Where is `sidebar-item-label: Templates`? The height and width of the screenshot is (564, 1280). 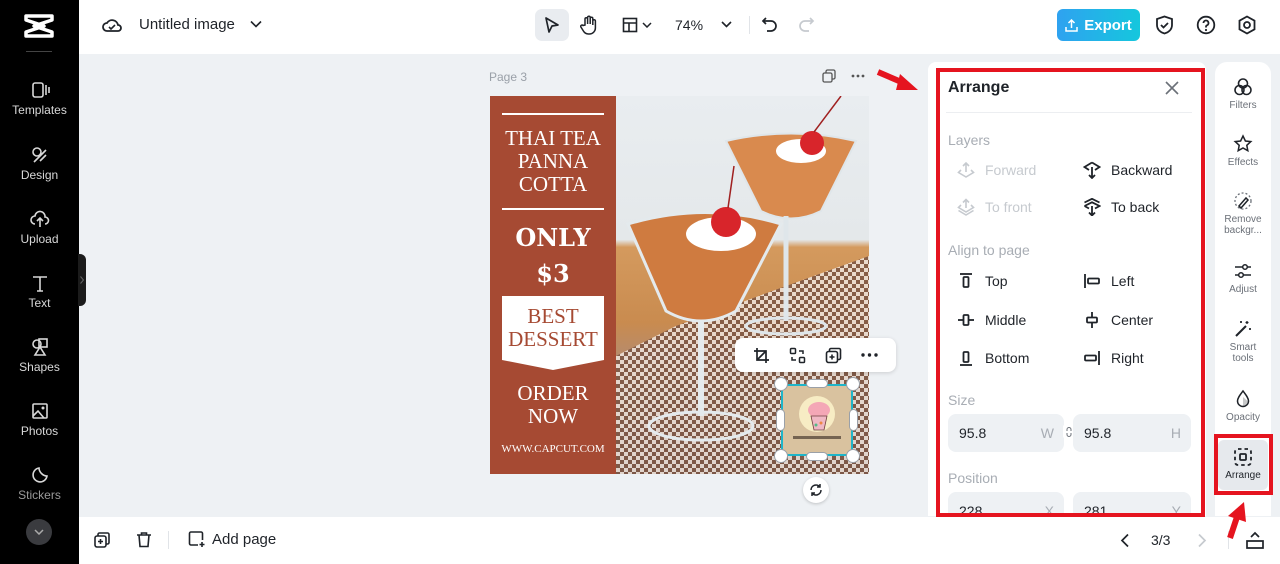 sidebar-item-label: Templates is located at coordinates (39, 110).